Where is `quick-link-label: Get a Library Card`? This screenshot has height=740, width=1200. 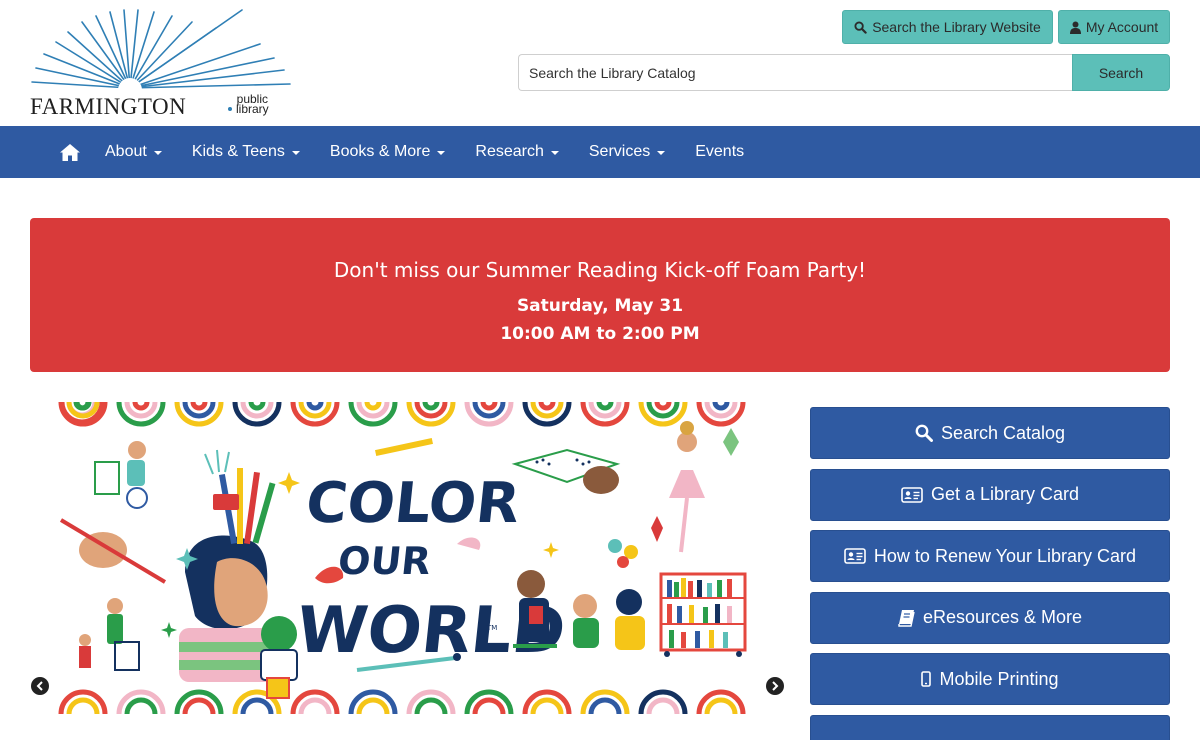 quick-link-label: Get a Library Card is located at coordinates (1005, 494).